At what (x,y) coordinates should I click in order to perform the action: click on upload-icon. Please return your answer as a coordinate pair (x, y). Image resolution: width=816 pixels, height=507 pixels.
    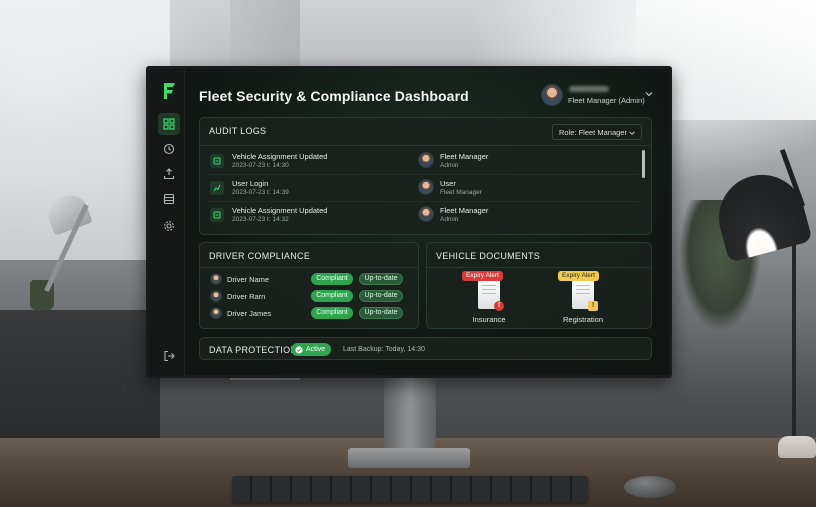
    Looking at the image, I should click on (169, 174).